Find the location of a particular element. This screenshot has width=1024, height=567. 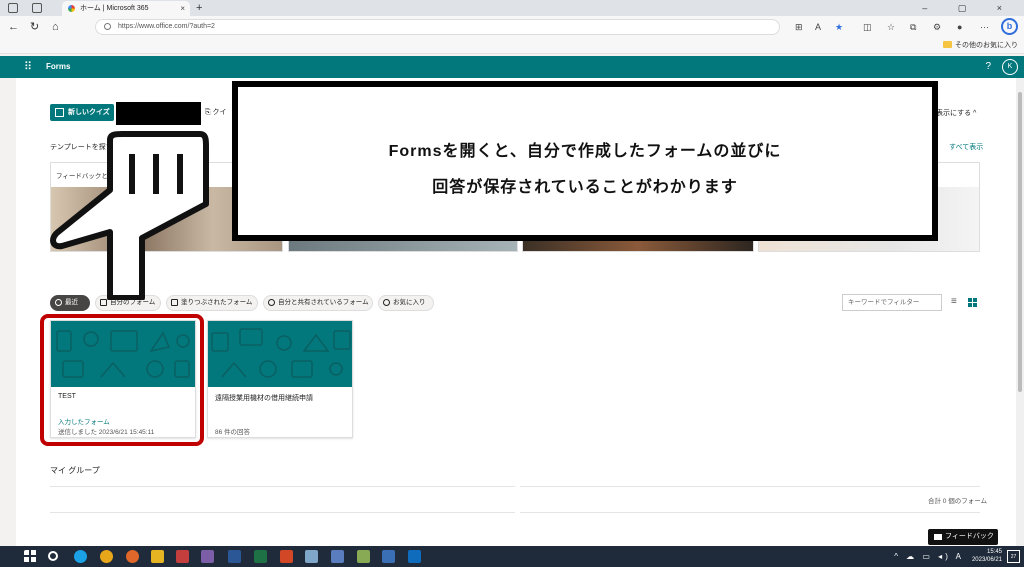

new-tab-button: + is located at coordinates (199, 8).